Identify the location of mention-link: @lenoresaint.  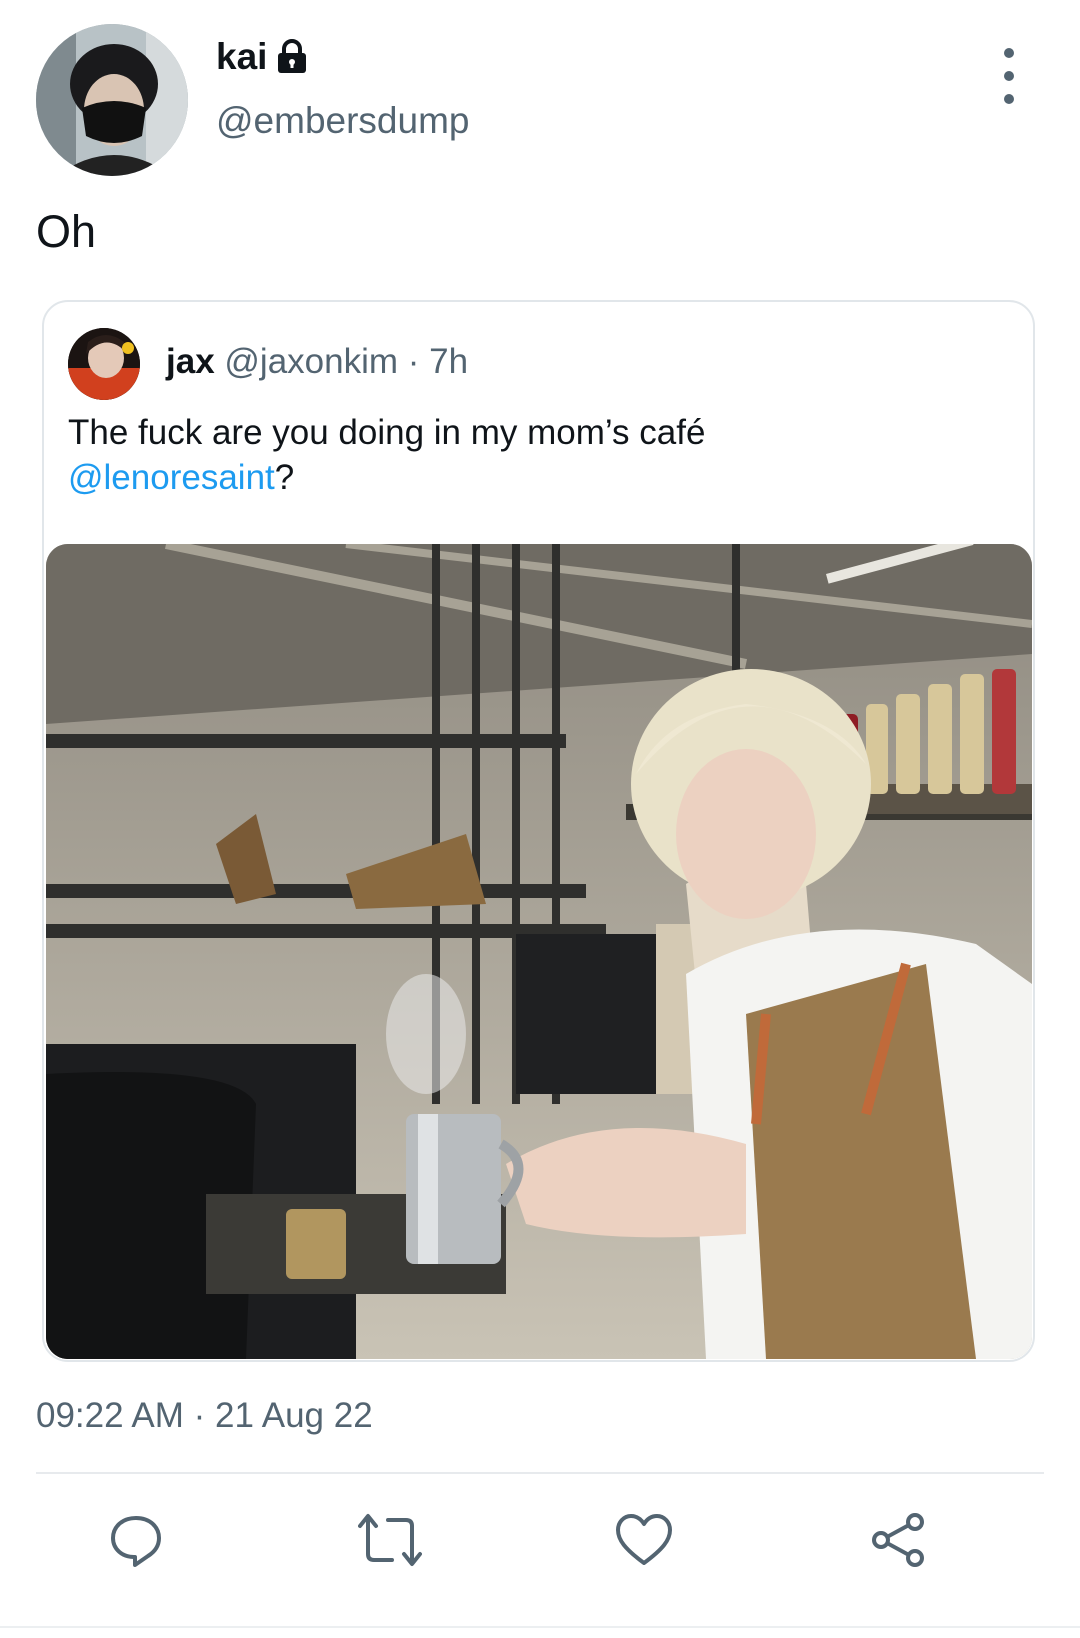
(171, 477).